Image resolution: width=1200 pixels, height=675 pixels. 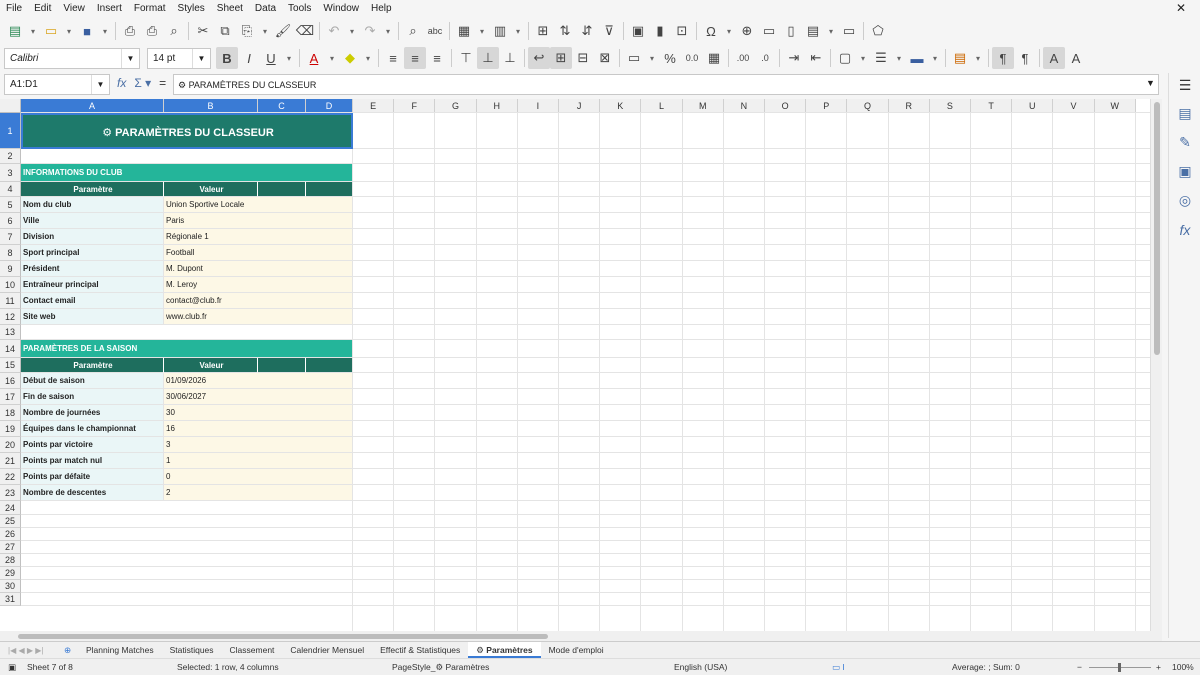 I want to click on close-icon: ✕, so click(x=1181, y=8).